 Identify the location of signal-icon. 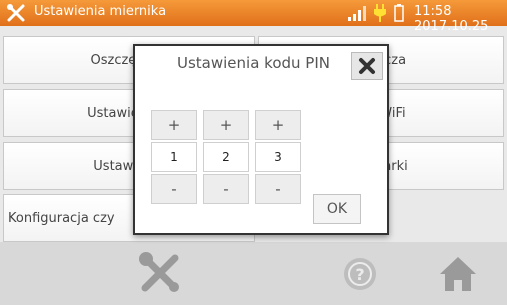
(357, 13).